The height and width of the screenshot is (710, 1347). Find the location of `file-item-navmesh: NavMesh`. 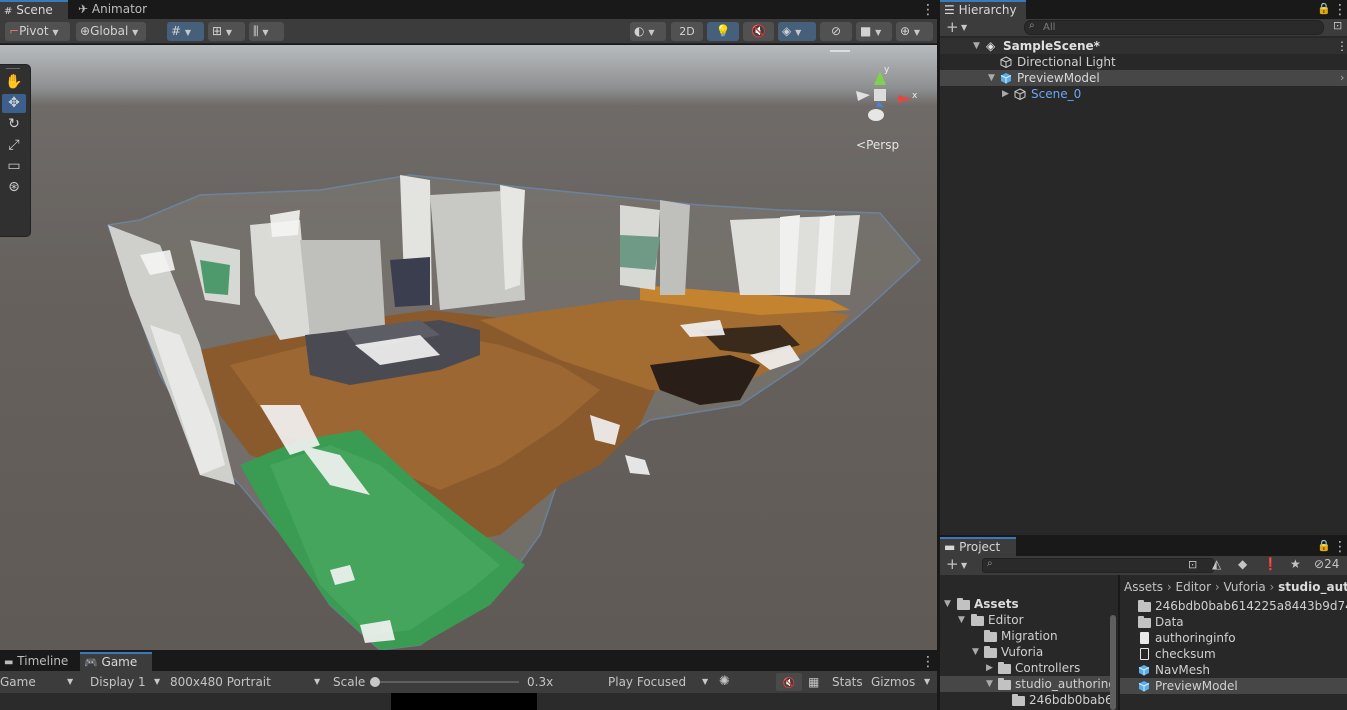

file-item-navmesh: NavMesh is located at coordinates (1233, 670).